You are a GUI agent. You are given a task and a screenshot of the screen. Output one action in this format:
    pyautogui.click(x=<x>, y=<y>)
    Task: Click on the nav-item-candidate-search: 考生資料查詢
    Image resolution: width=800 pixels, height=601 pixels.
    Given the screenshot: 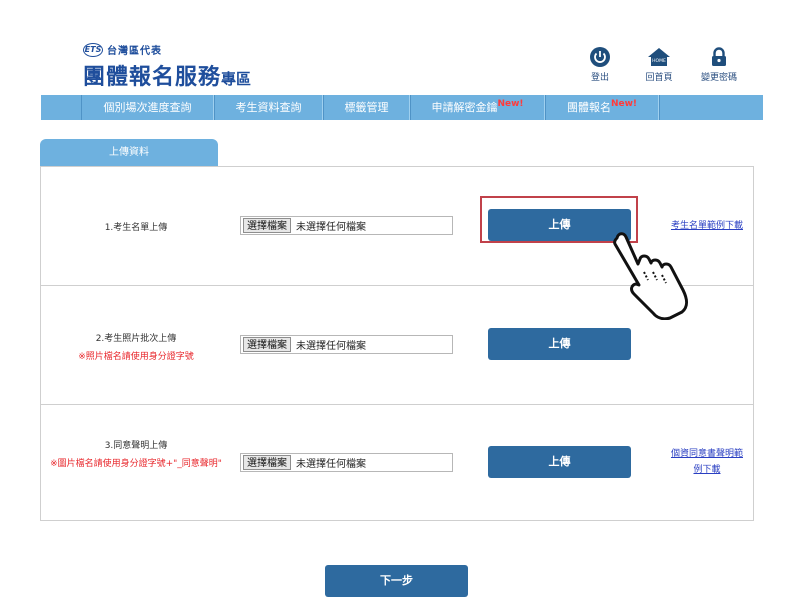 What is the action you would take?
    pyautogui.click(x=268, y=107)
    